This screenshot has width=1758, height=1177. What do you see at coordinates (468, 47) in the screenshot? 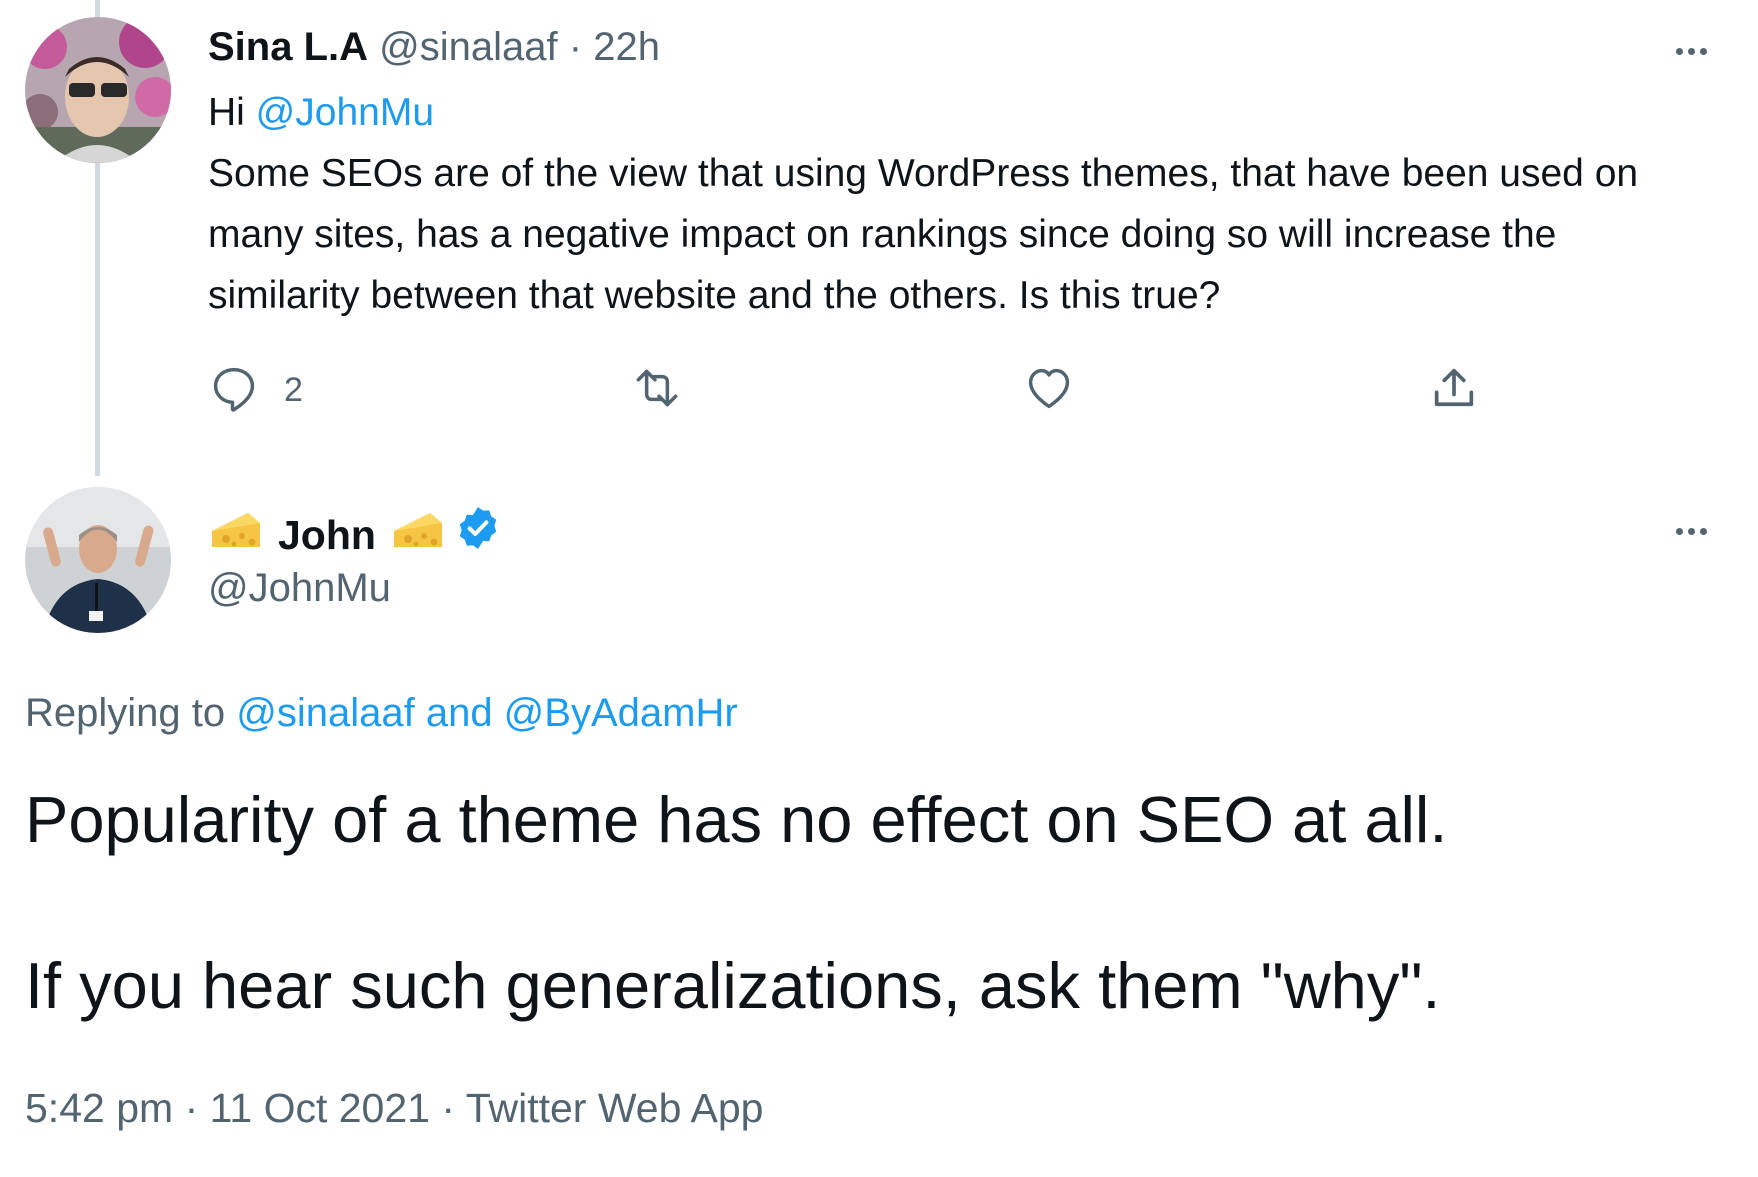
I see `author-handle: @sinalaaf` at bounding box center [468, 47].